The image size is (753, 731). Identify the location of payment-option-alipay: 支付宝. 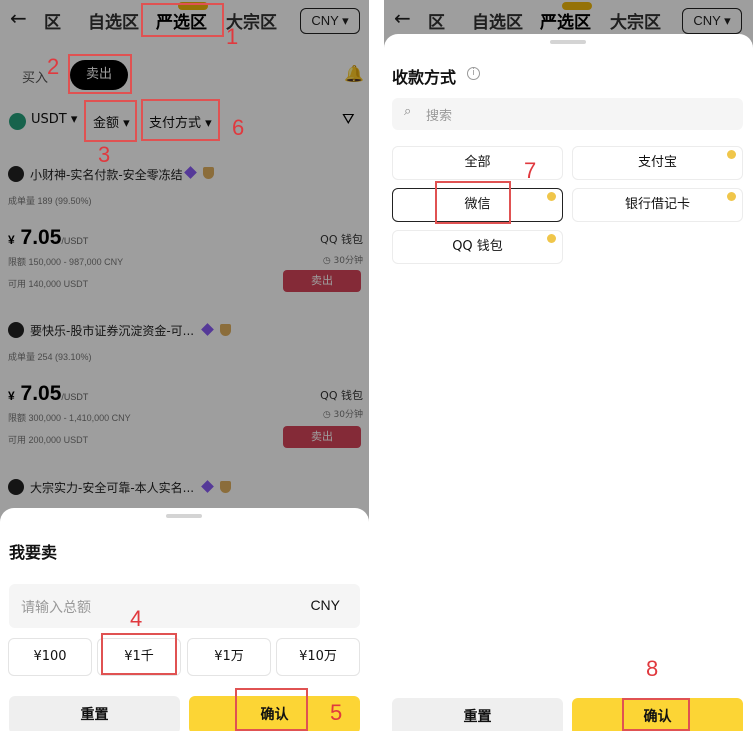
(657, 163).